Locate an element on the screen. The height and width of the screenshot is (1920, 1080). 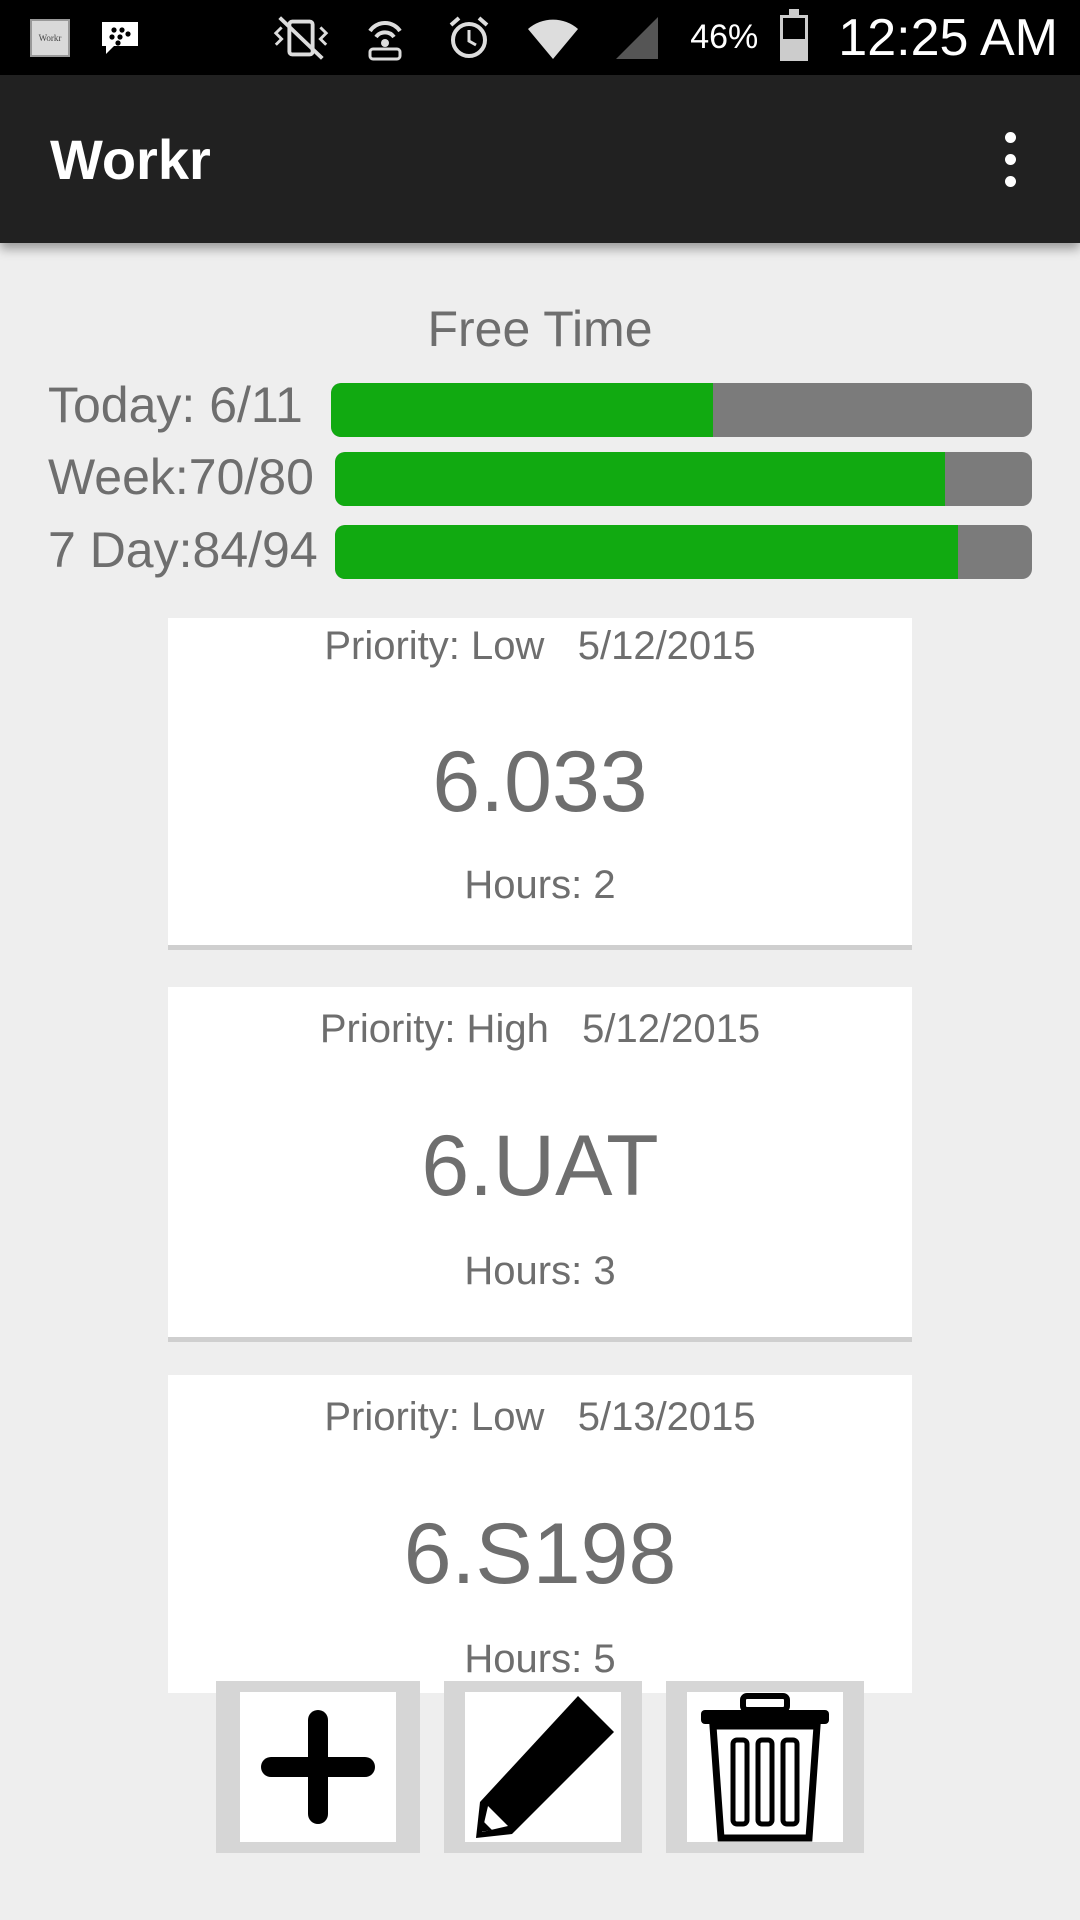
battery-percent: 46% is located at coordinates (724, 37).